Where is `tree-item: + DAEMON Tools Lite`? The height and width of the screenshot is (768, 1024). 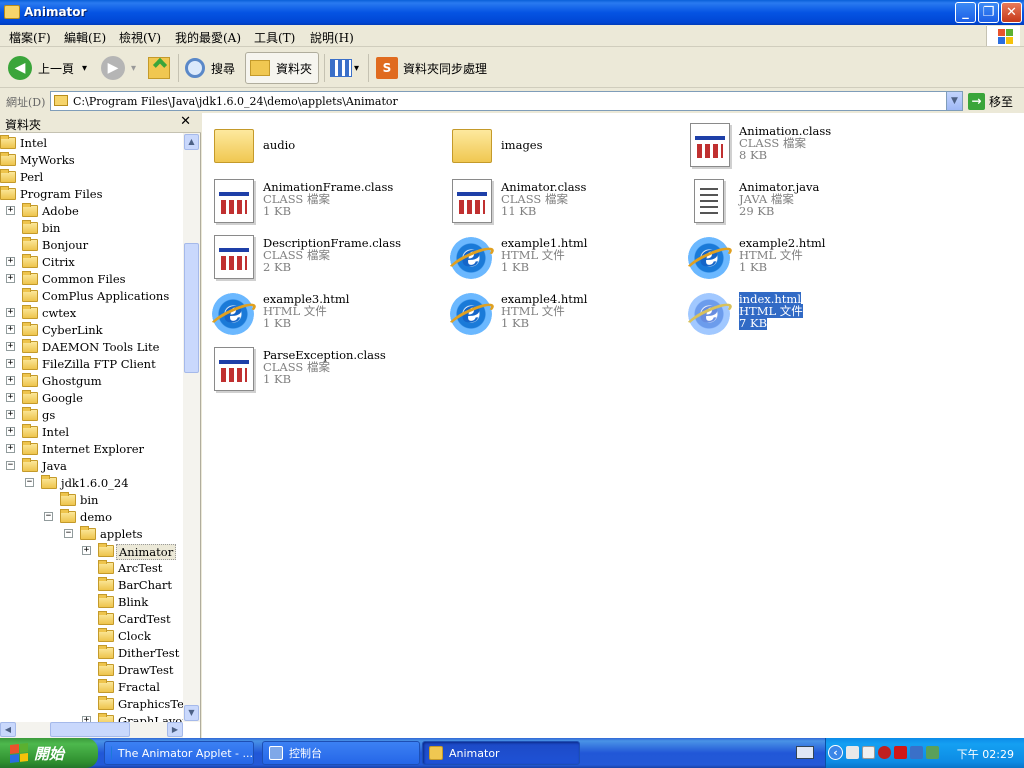 tree-item: + DAEMON Tools Lite is located at coordinates (91, 347).